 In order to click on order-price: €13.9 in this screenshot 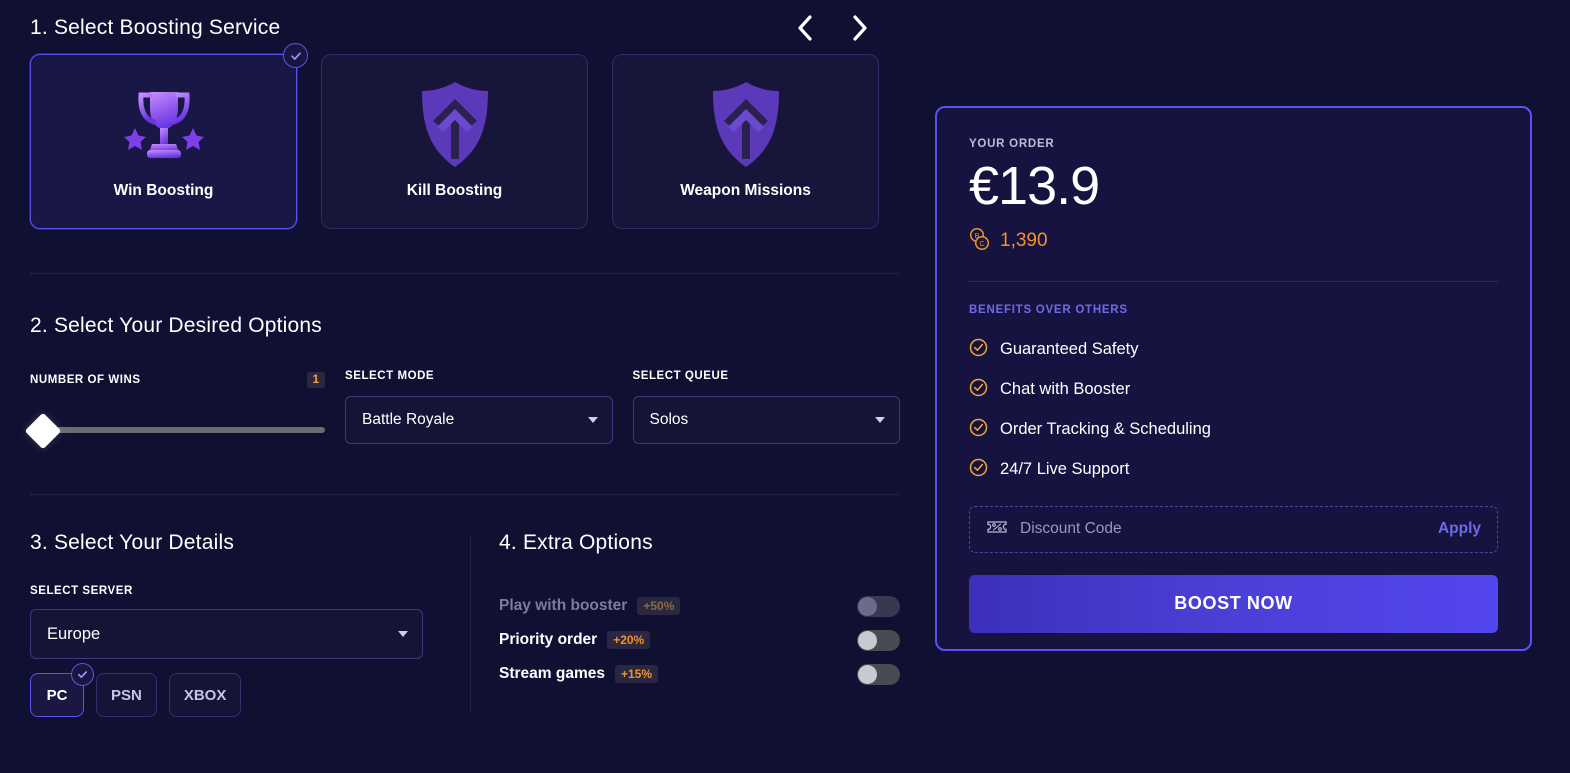, I will do `click(1034, 186)`.